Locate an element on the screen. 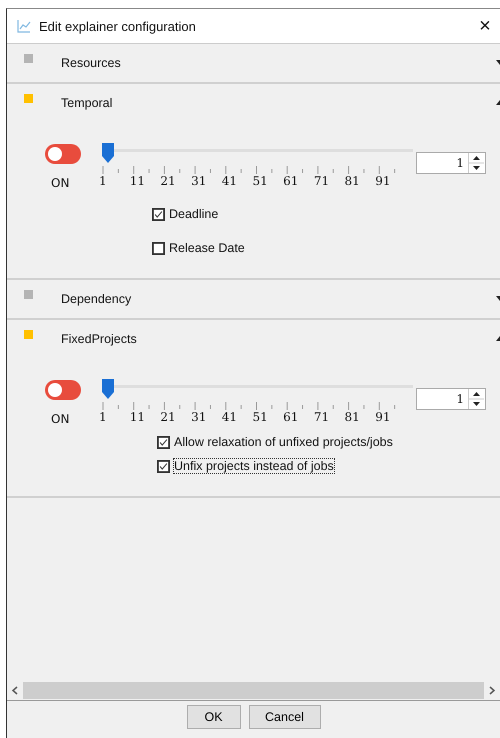 The height and width of the screenshot is (738, 500). checkbox-label: Unfix projects instead of jobs is located at coordinates (254, 466).